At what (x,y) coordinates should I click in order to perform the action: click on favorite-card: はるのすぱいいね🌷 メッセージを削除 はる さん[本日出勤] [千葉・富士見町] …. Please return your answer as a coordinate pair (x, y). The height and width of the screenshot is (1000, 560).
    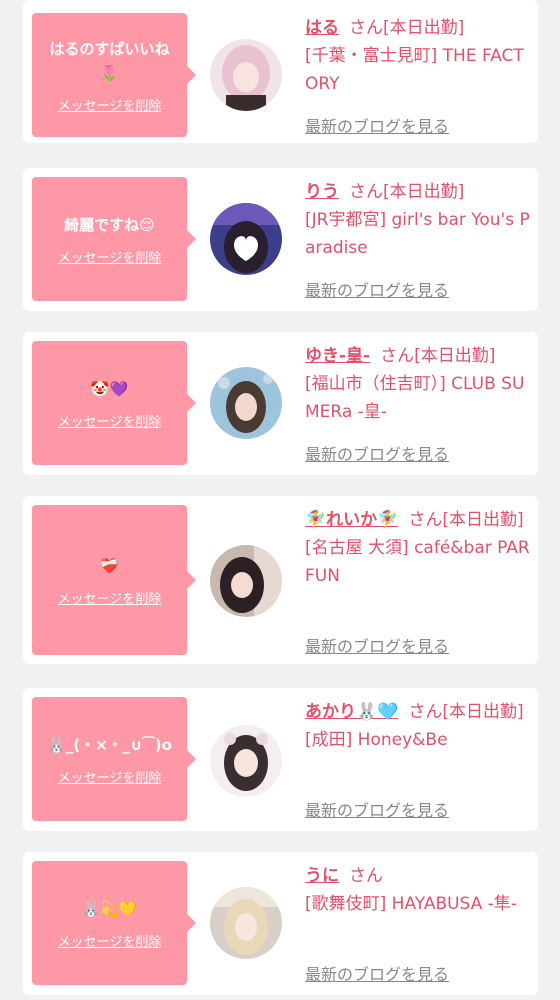
    Looking at the image, I should click on (280, 71).